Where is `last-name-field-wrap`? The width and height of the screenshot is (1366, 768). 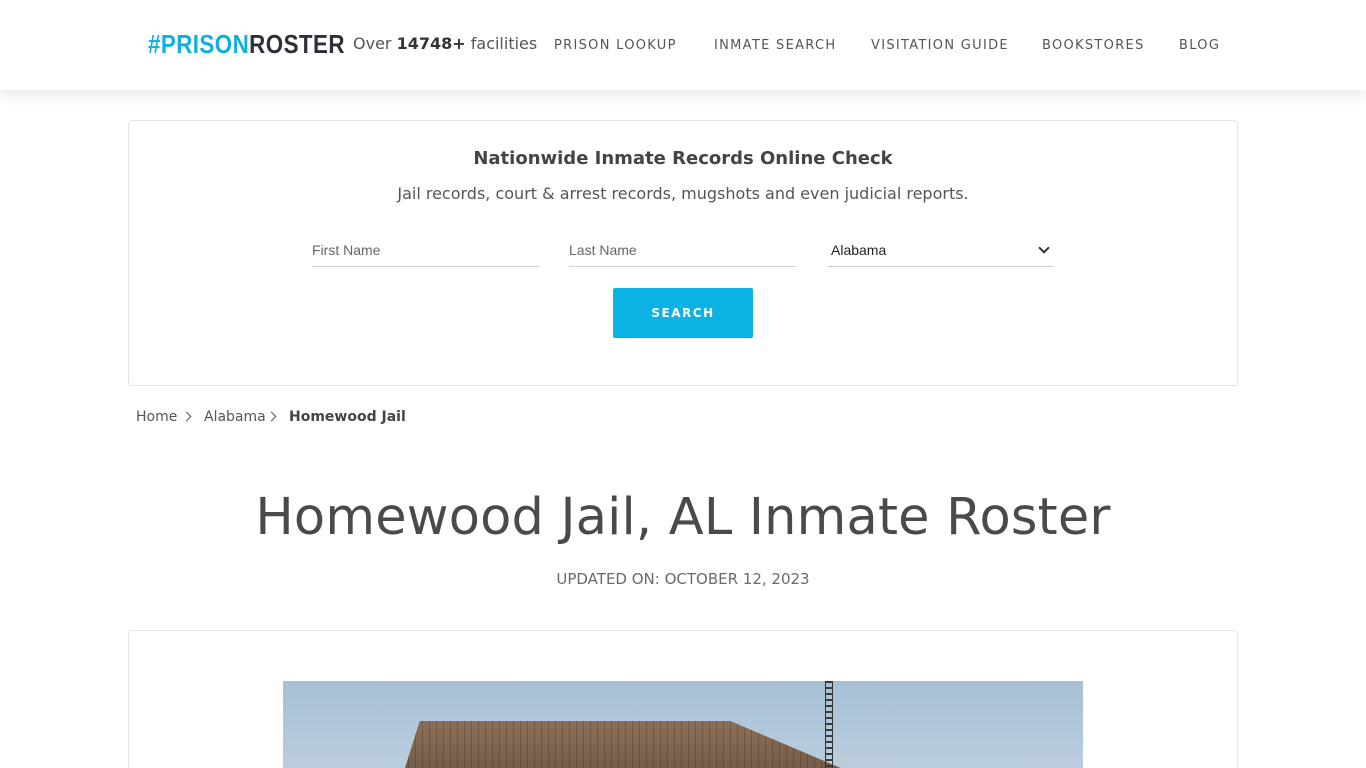
last-name-field-wrap is located at coordinates (682, 250).